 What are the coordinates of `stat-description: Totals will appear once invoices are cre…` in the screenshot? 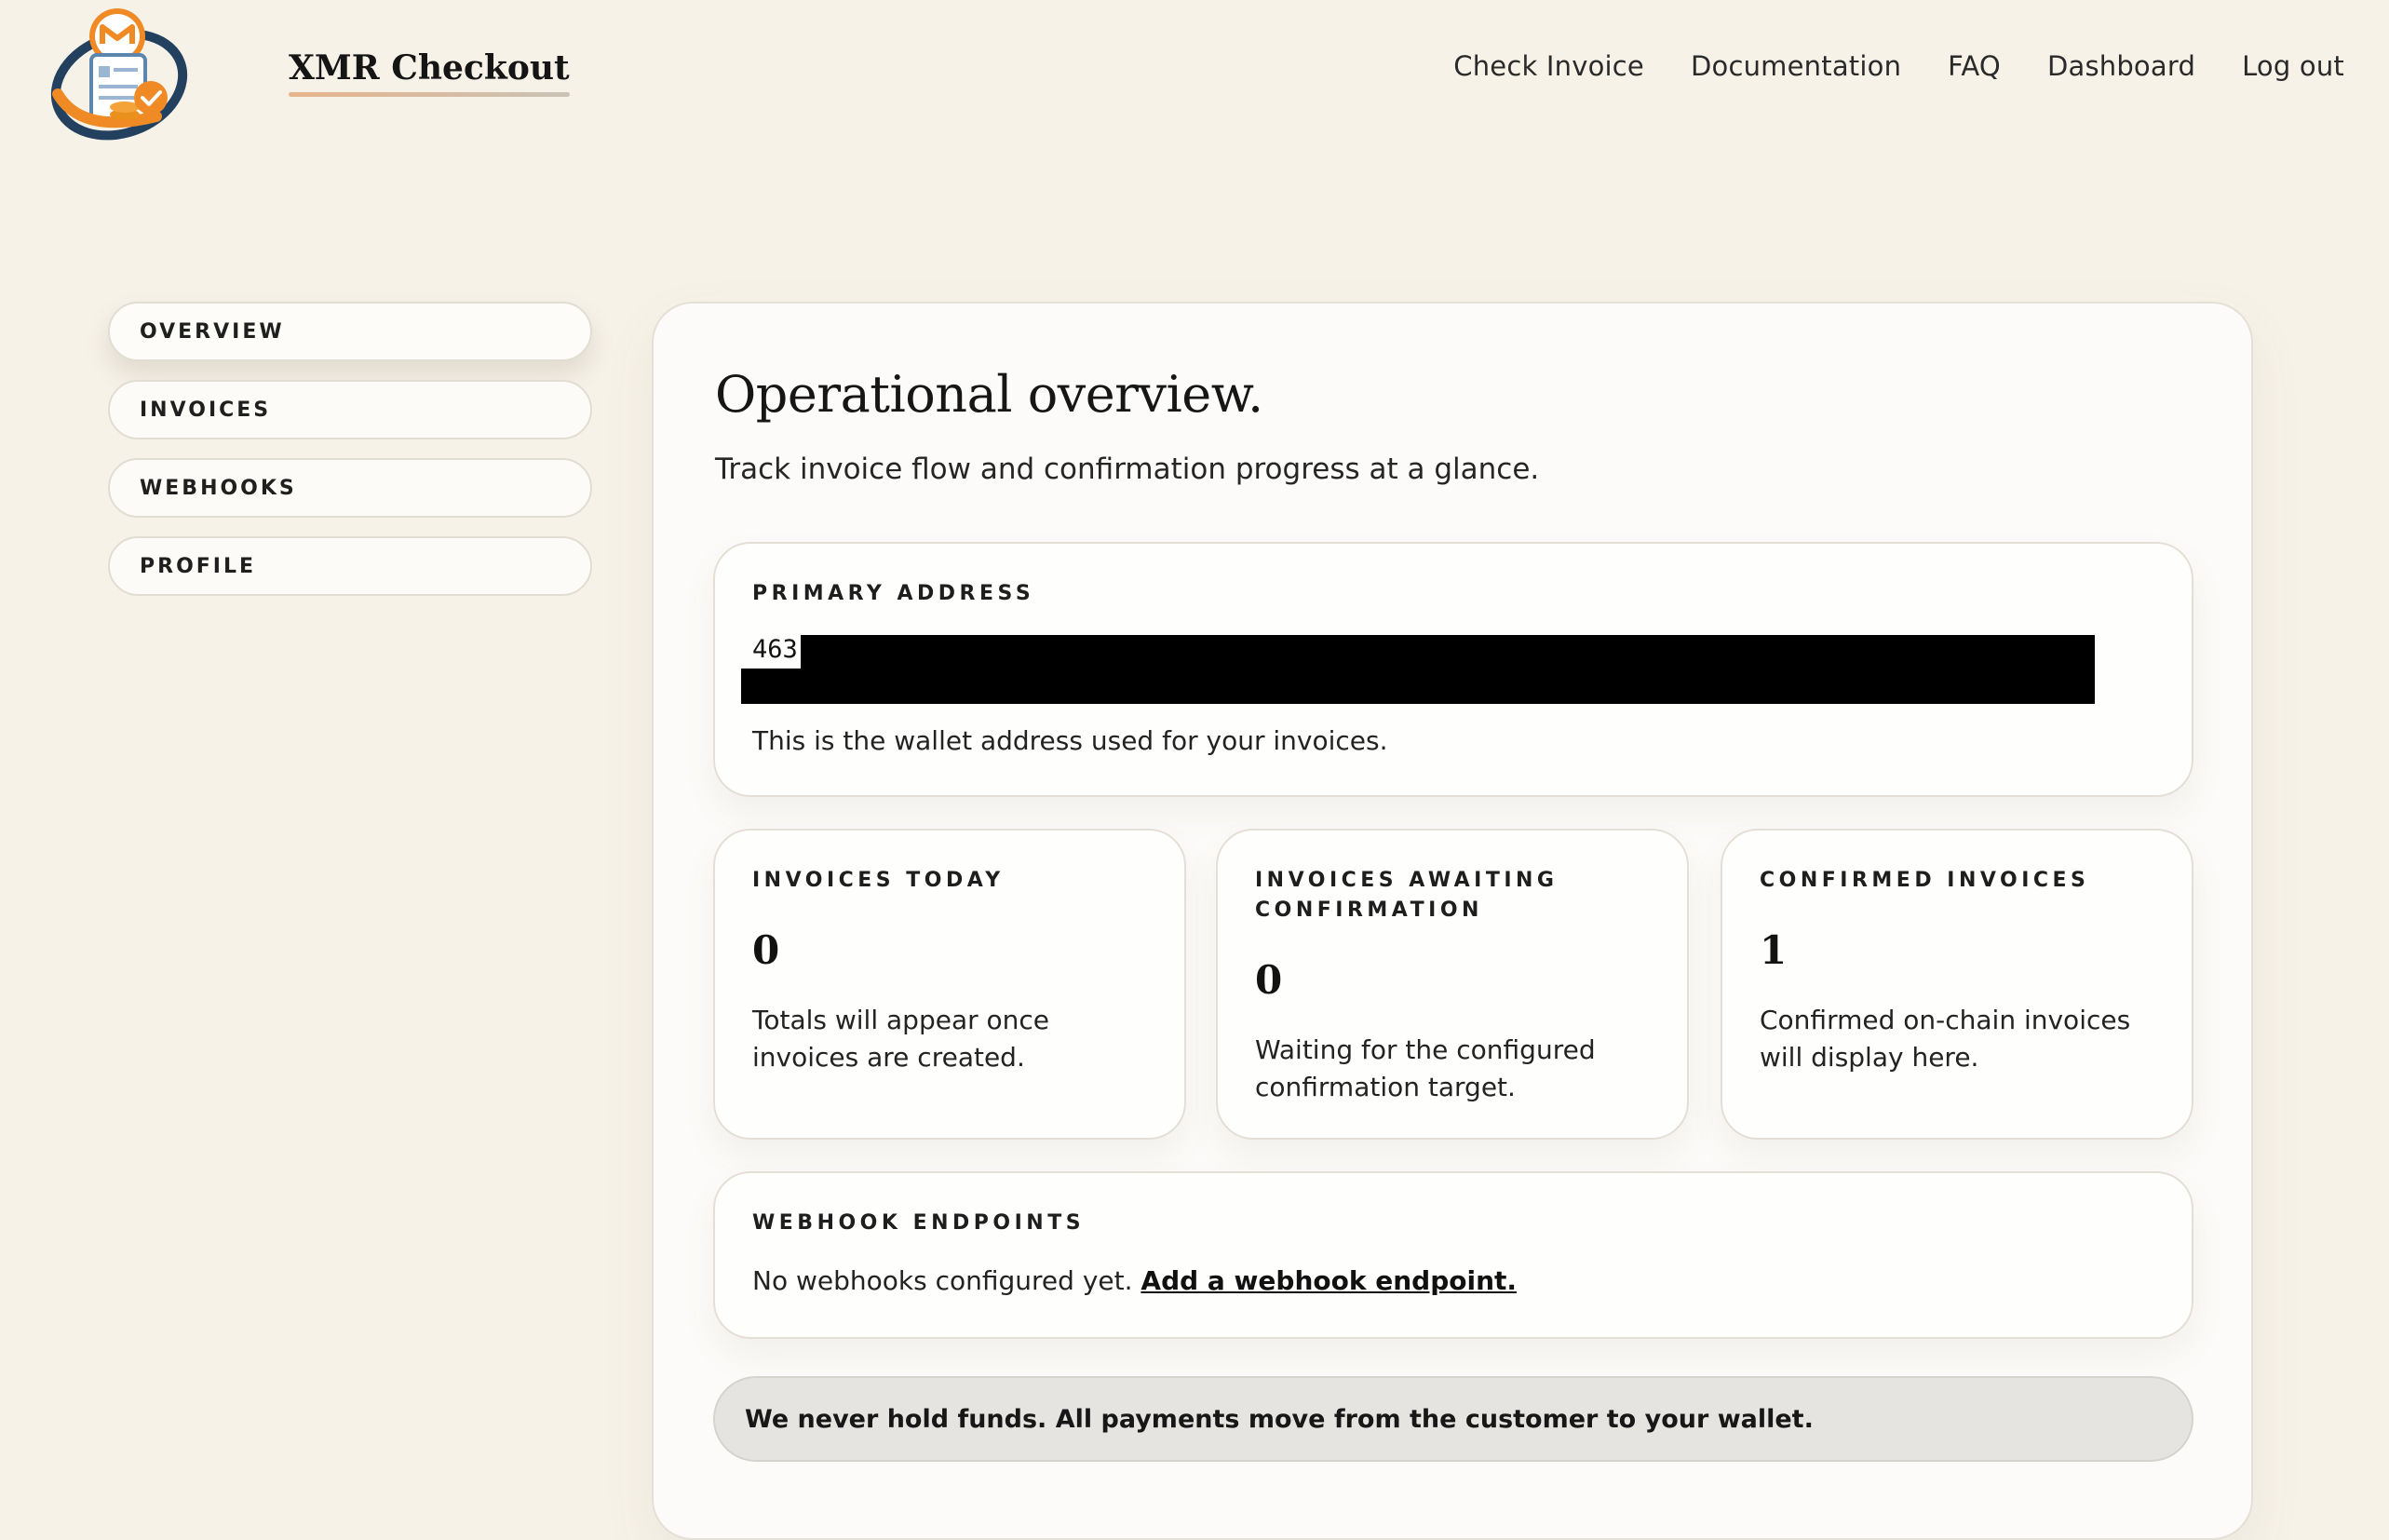 It's located at (901, 1039).